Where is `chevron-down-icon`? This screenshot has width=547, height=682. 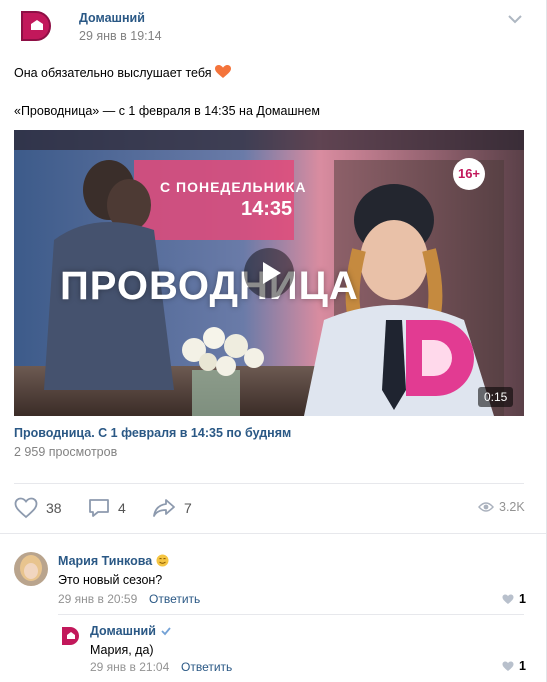
chevron-down-icon is located at coordinates (515, 19).